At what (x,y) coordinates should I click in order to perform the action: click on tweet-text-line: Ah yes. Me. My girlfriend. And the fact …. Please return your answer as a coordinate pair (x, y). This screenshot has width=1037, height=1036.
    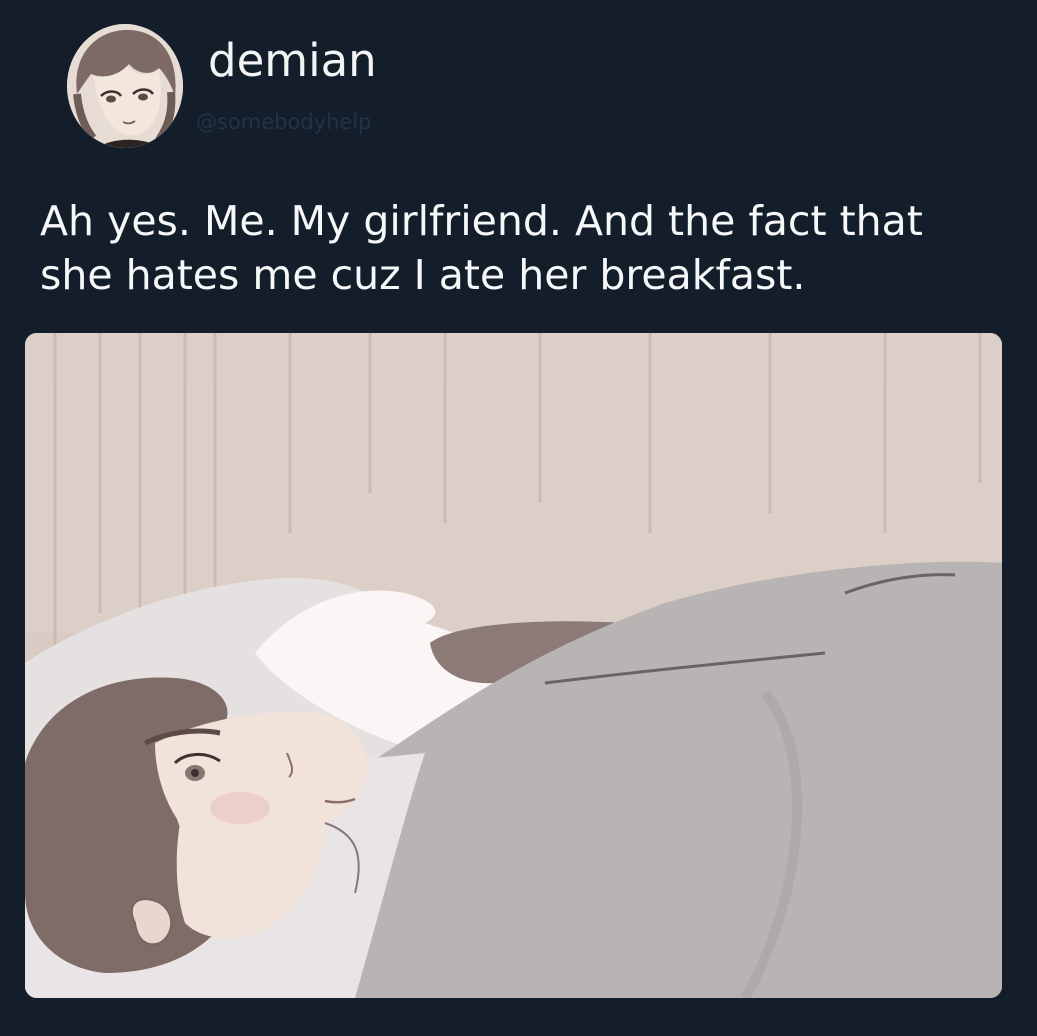
    Looking at the image, I should click on (481, 221).